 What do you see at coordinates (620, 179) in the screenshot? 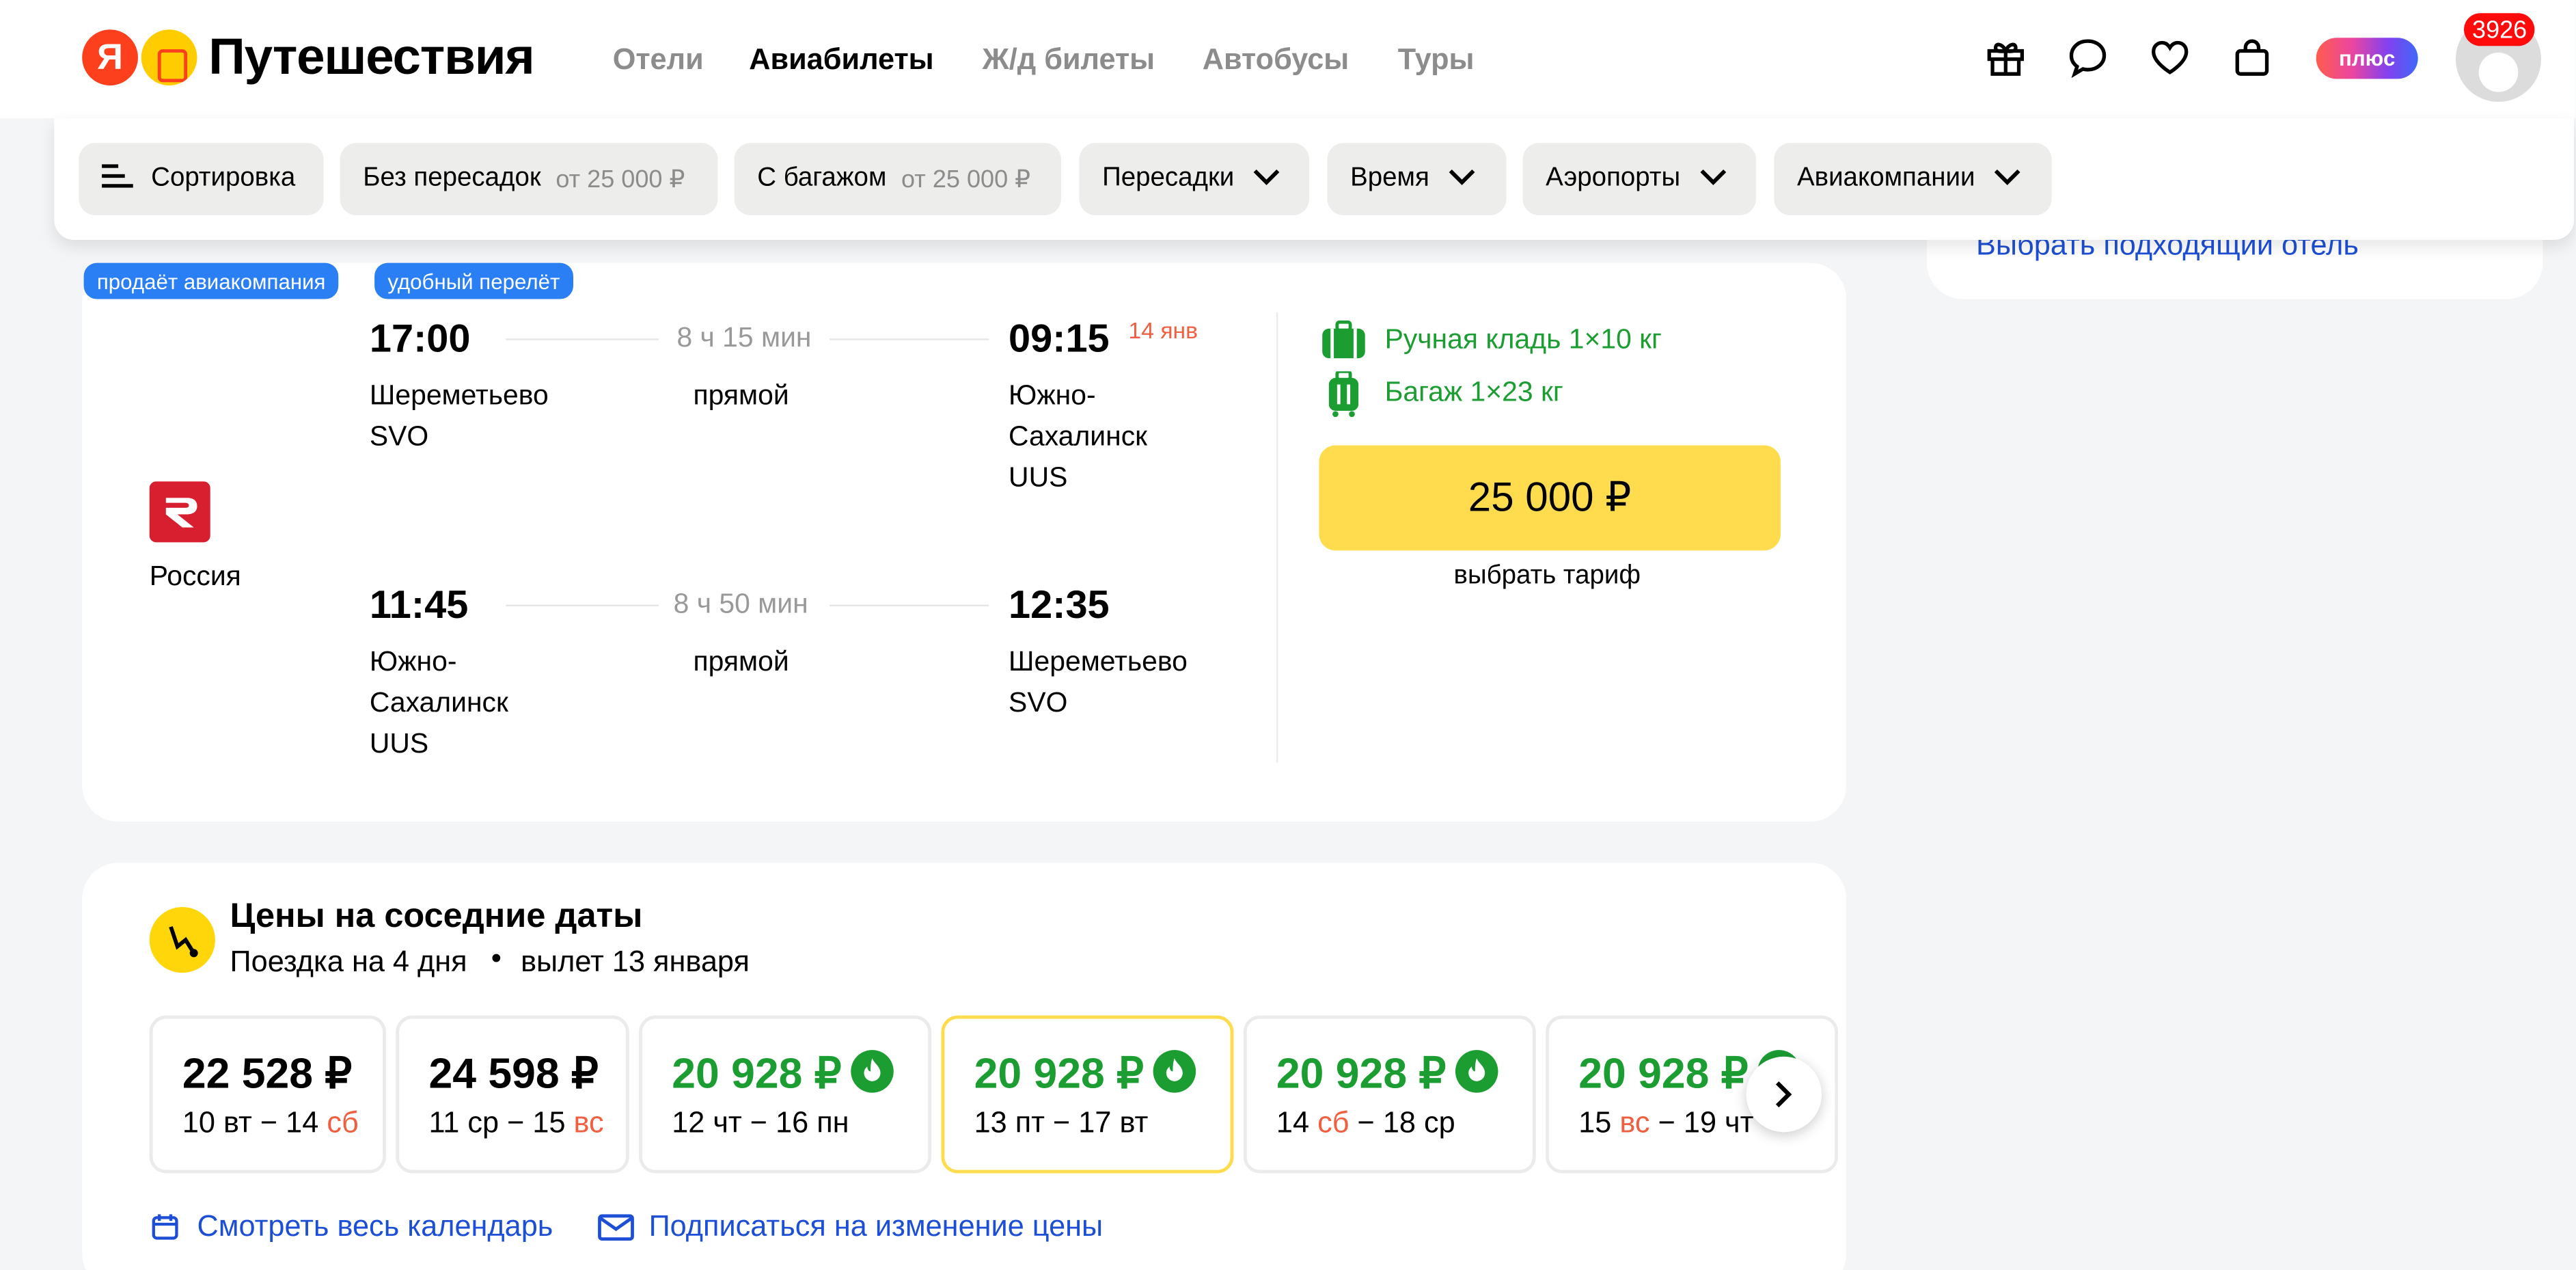
I see `nonstop-price: от 25 000 ₽` at bounding box center [620, 179].